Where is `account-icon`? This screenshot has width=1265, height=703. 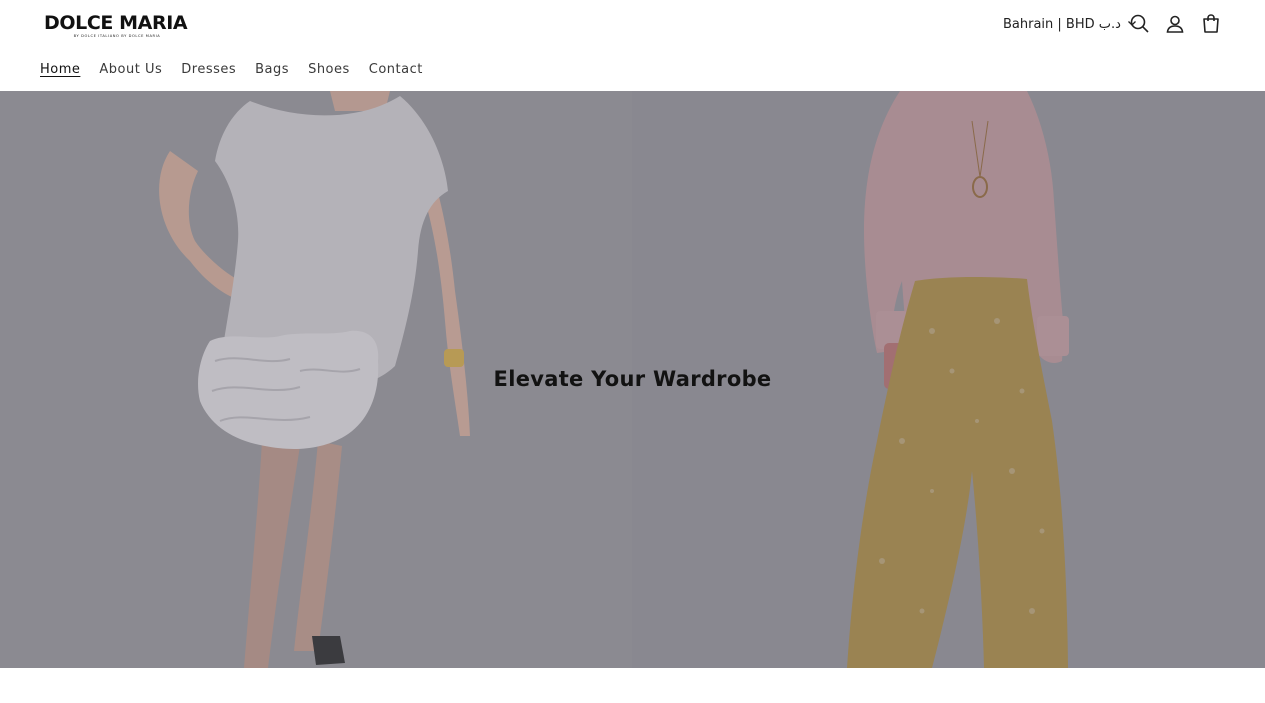
account-icon is located at coordinates (1175, 24).